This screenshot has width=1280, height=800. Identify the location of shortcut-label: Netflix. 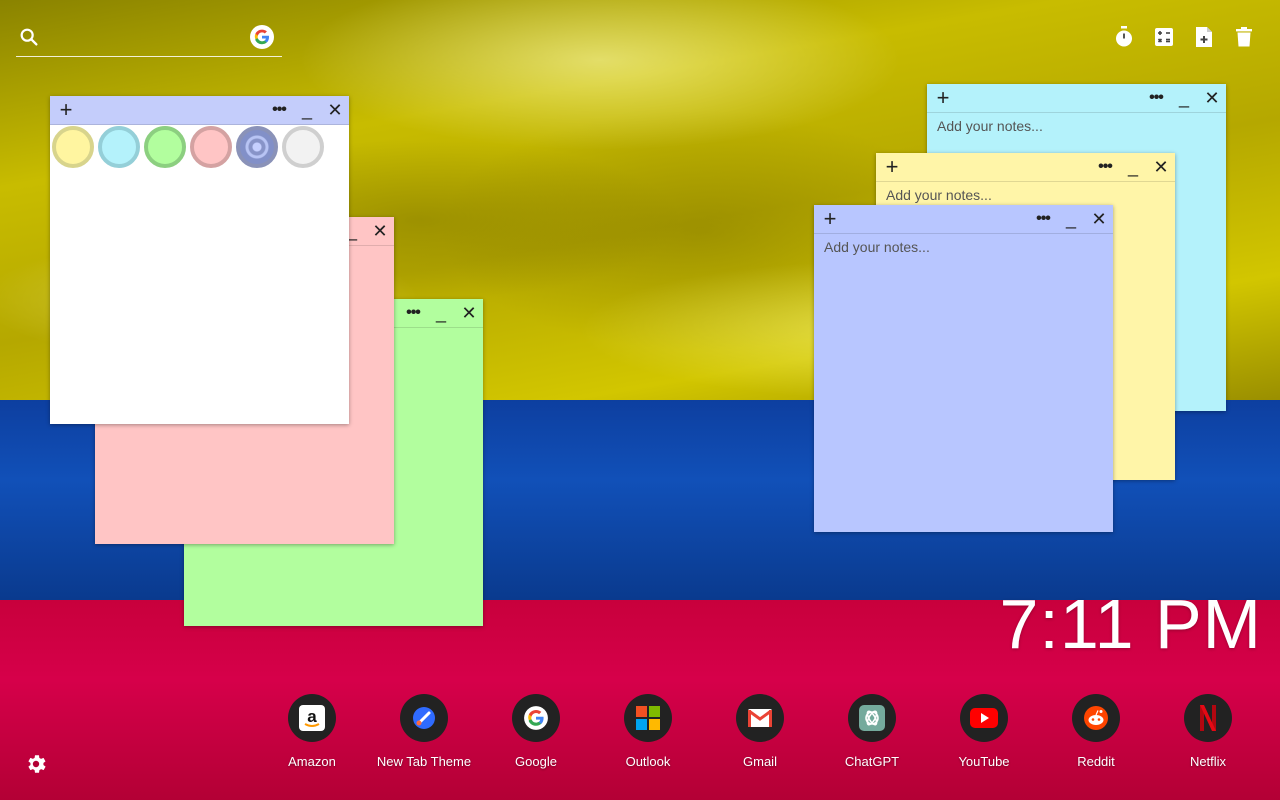
(1208, 761).